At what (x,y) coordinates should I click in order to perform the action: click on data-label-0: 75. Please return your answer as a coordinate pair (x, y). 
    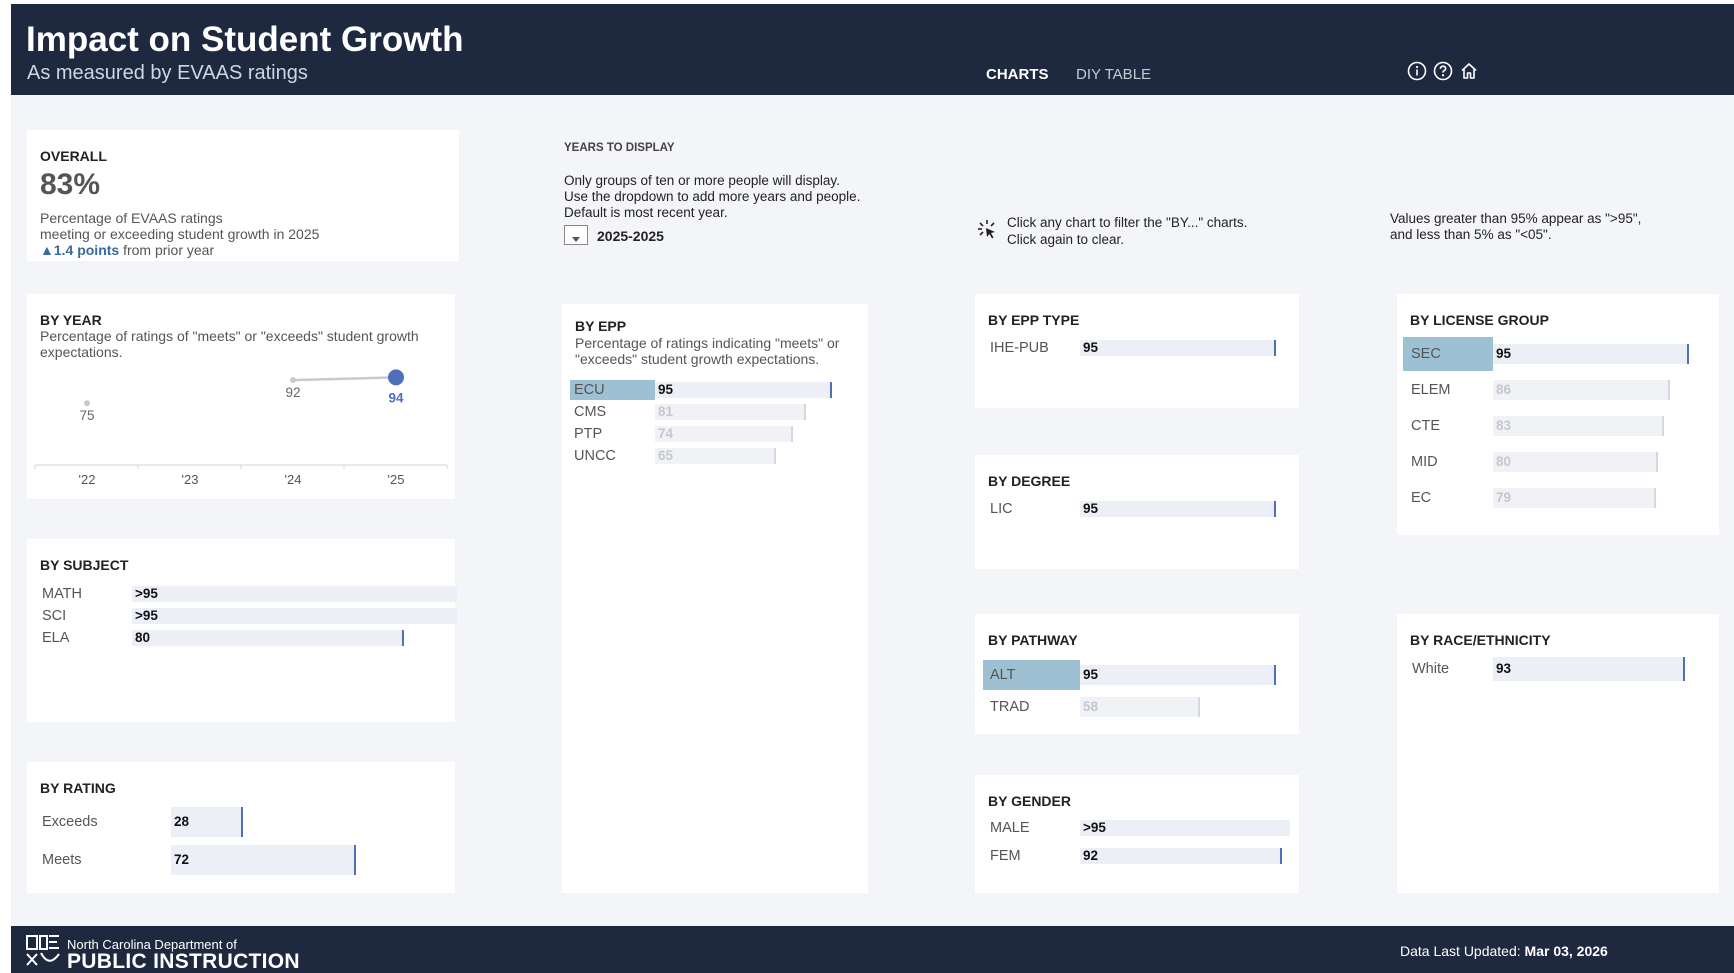
    Looking at the image, I should click on (86, 415).